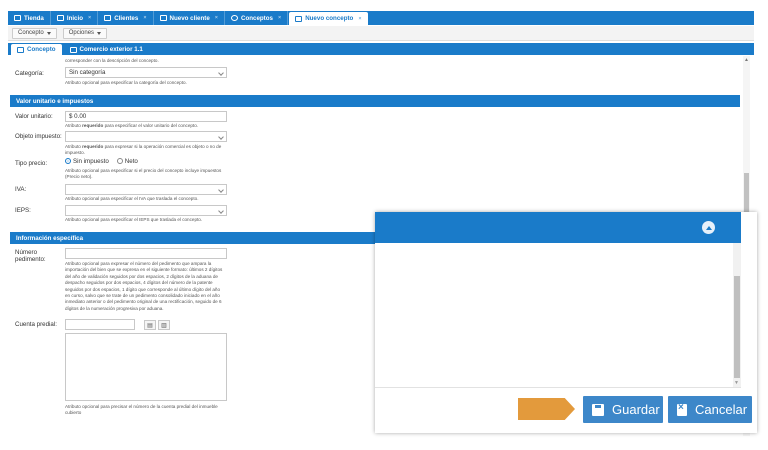  What do you see at coordinates (381, 33) in the screenshot?
I see `toolbar: Concepto Opciones` at bounding box center [381, 33].